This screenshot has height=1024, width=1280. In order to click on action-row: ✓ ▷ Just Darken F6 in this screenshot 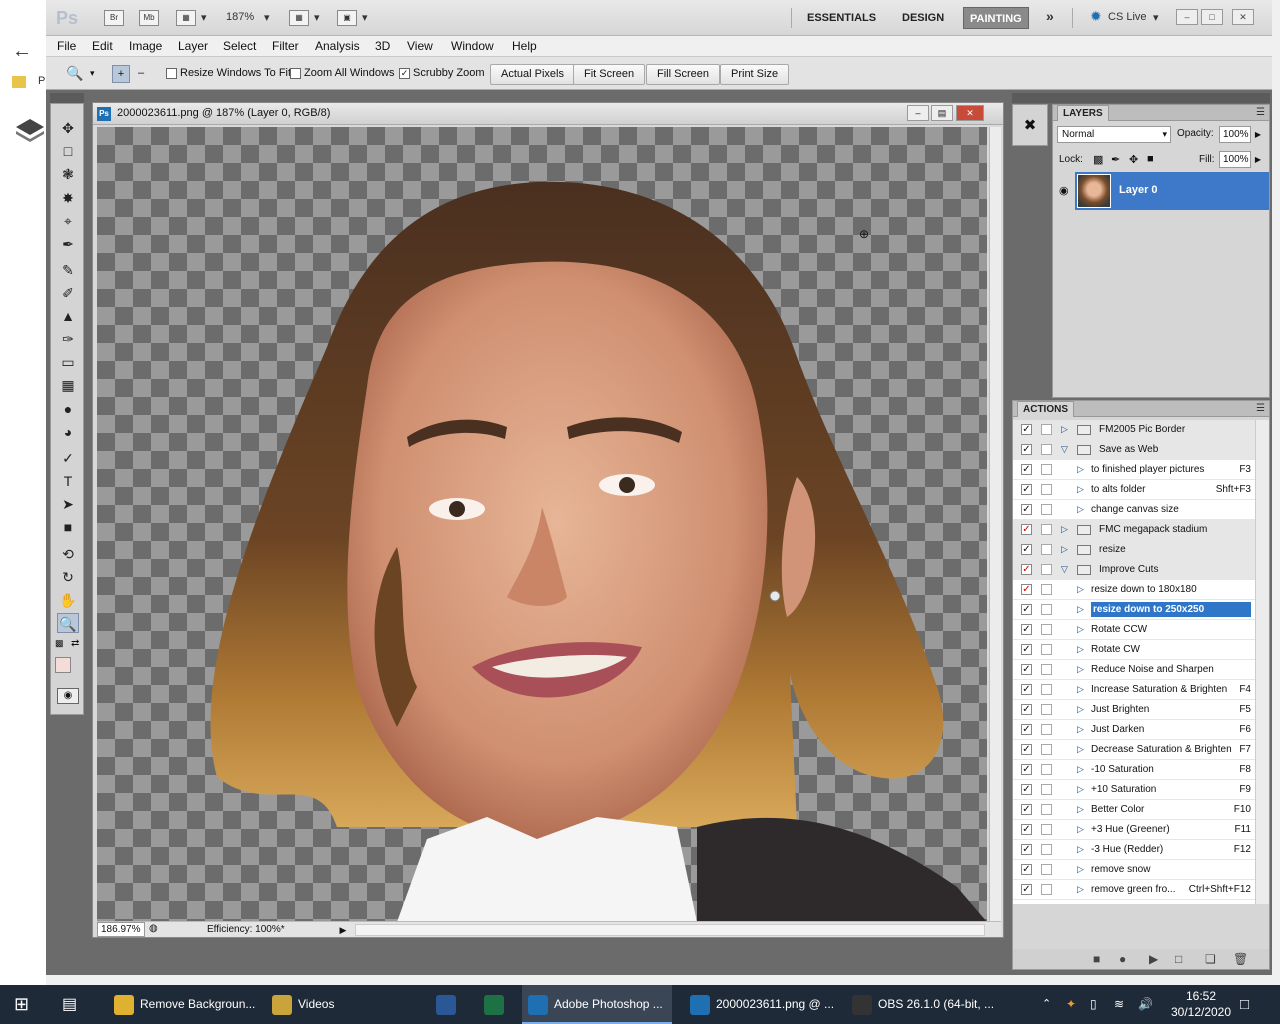, I will do `click(1141, 730)`.